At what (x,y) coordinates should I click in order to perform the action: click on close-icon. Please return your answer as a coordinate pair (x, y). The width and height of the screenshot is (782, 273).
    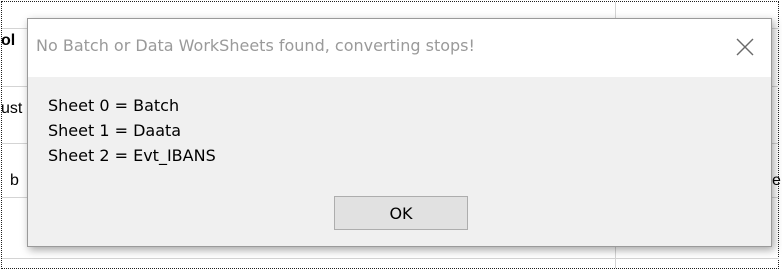
    Looking at the image, I should click on (745, 47).